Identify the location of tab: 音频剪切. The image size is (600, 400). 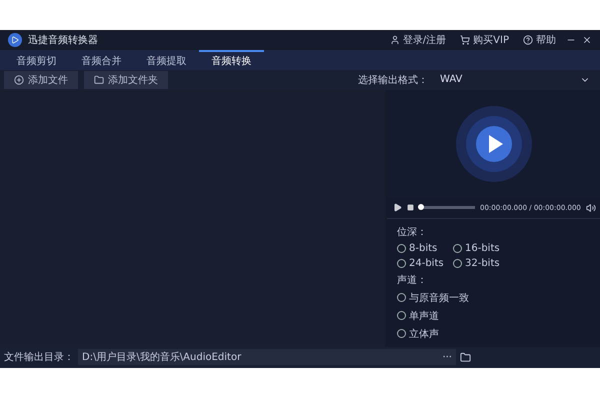
(36, 60).